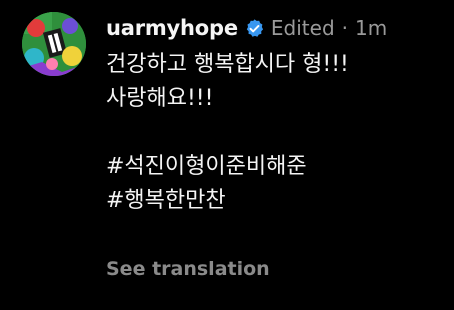 The image size is (454, 310). What do you see at coordinates (302, 28) in the screenshot?
I see `edited-label: Edited` at bounding box center [302, 28].